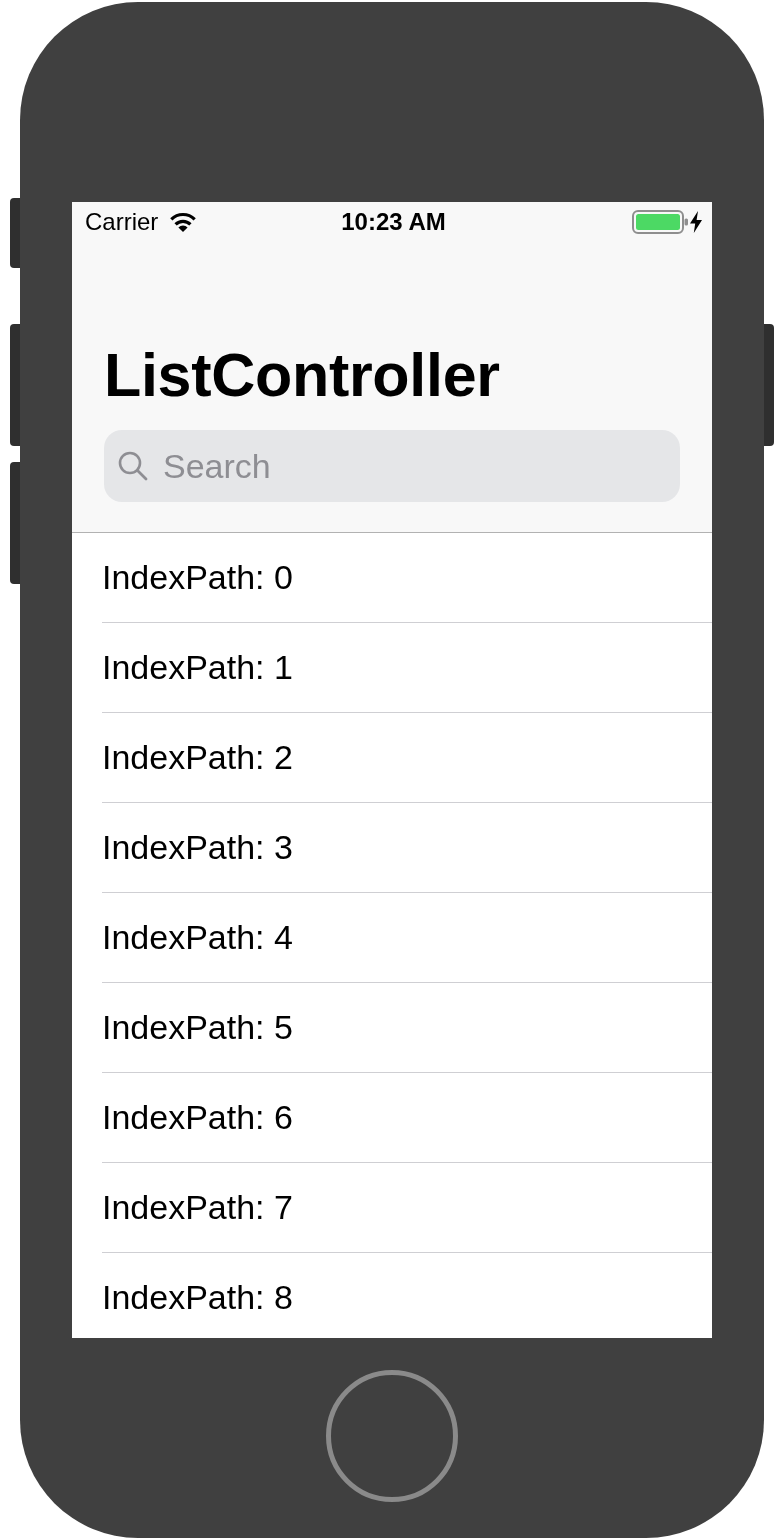  What do you see at coordinates (407, 938) in the screenshot?
I see `list-row: IndexPath: 4` at bounding box center [407, 938].